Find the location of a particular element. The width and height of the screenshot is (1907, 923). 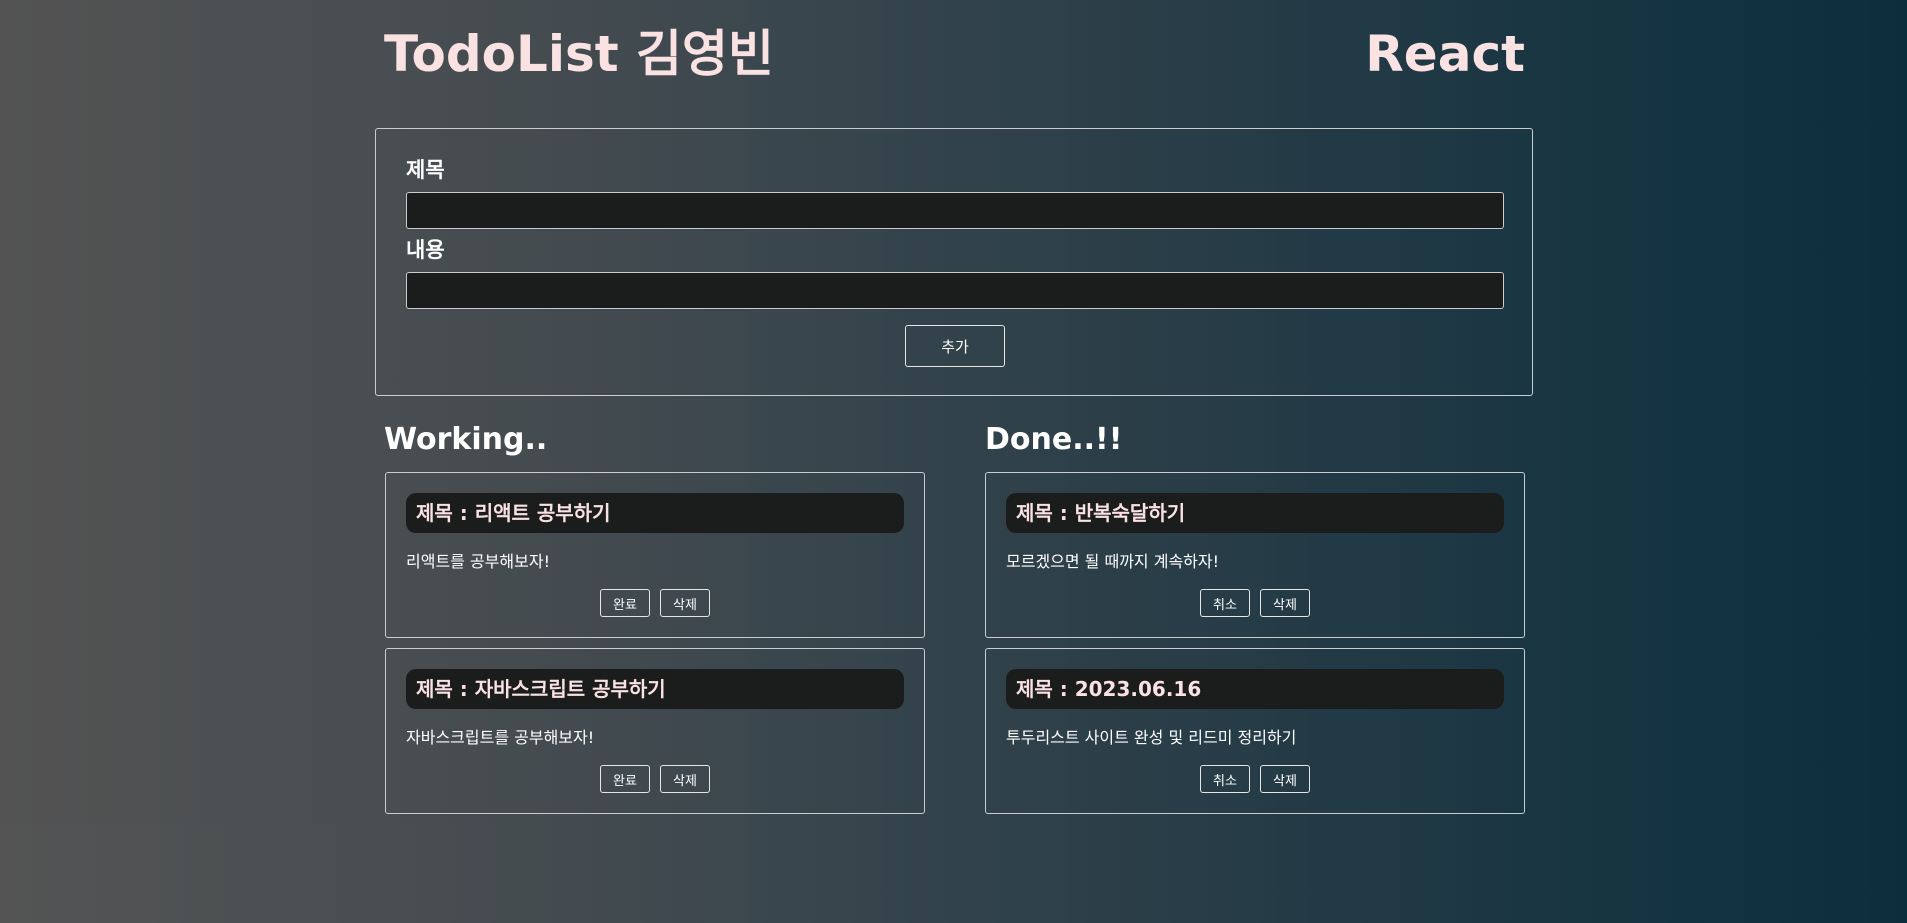

page-bottom-area is located at coordinates (953, 873).